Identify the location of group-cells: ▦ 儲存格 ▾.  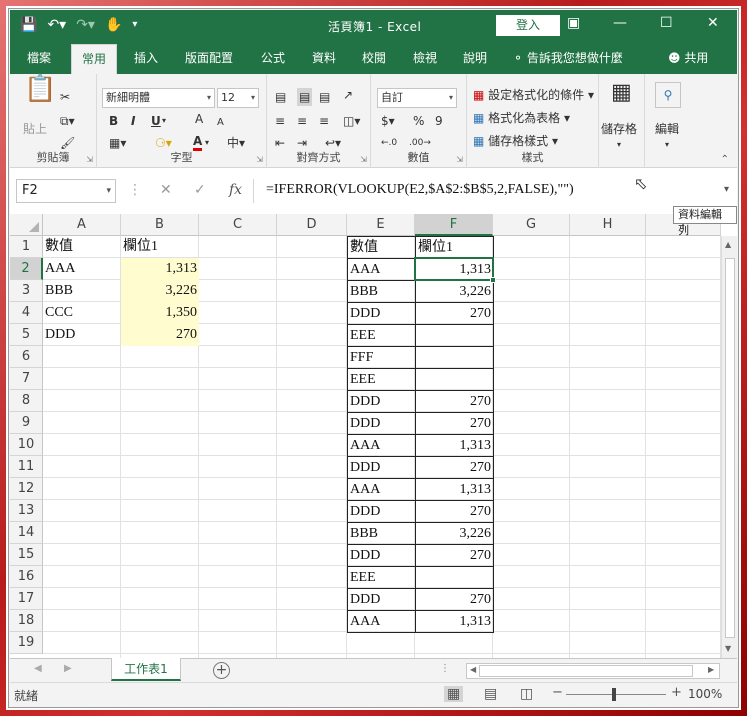
(622, 121).